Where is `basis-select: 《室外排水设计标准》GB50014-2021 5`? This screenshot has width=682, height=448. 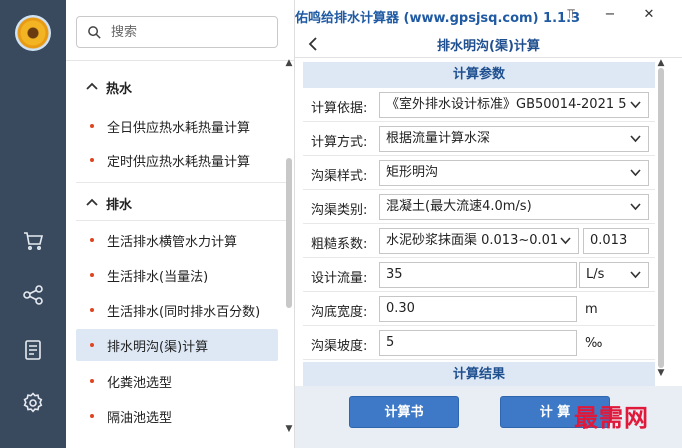 basis-select: 《室外排水设计标准》GB50014-2021 5 is located at coordinates (514, 105).